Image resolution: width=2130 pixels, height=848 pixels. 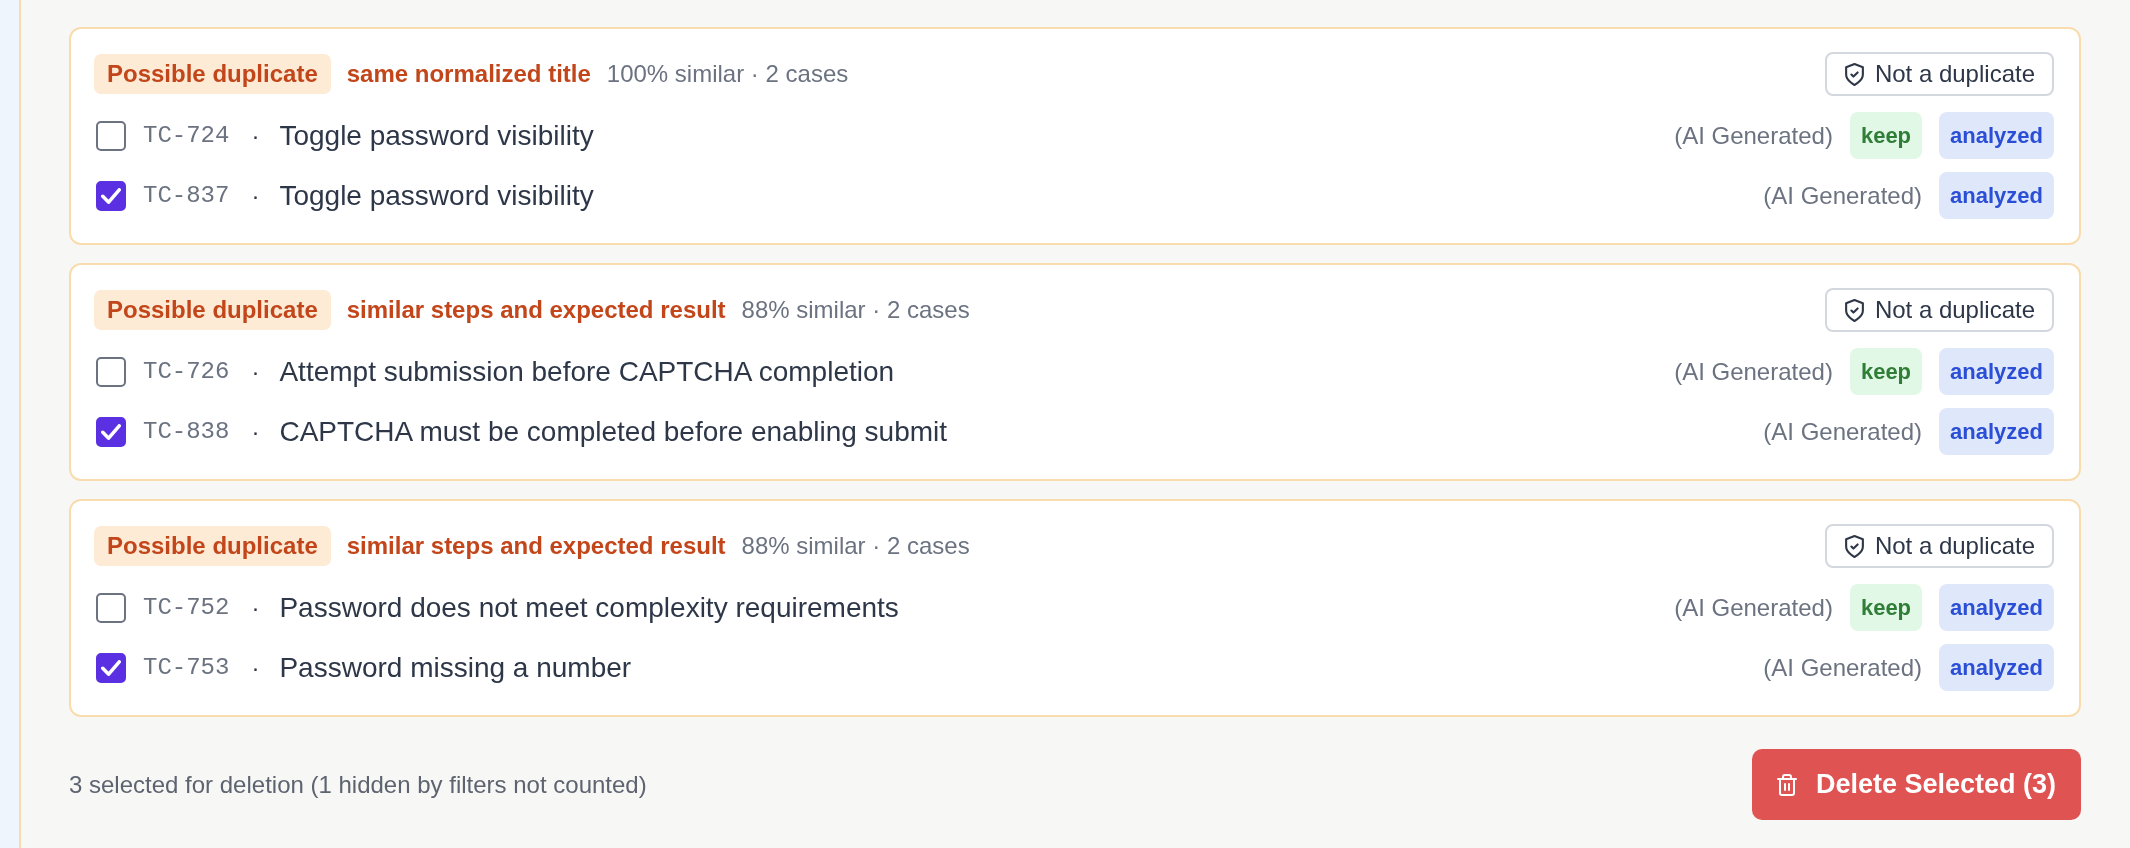 What do you see at coordinates (613, 431) in the screenshot?
I see `case-title: CAPTCHA must be completed before enabling submit` at bounding box center [613, 431].